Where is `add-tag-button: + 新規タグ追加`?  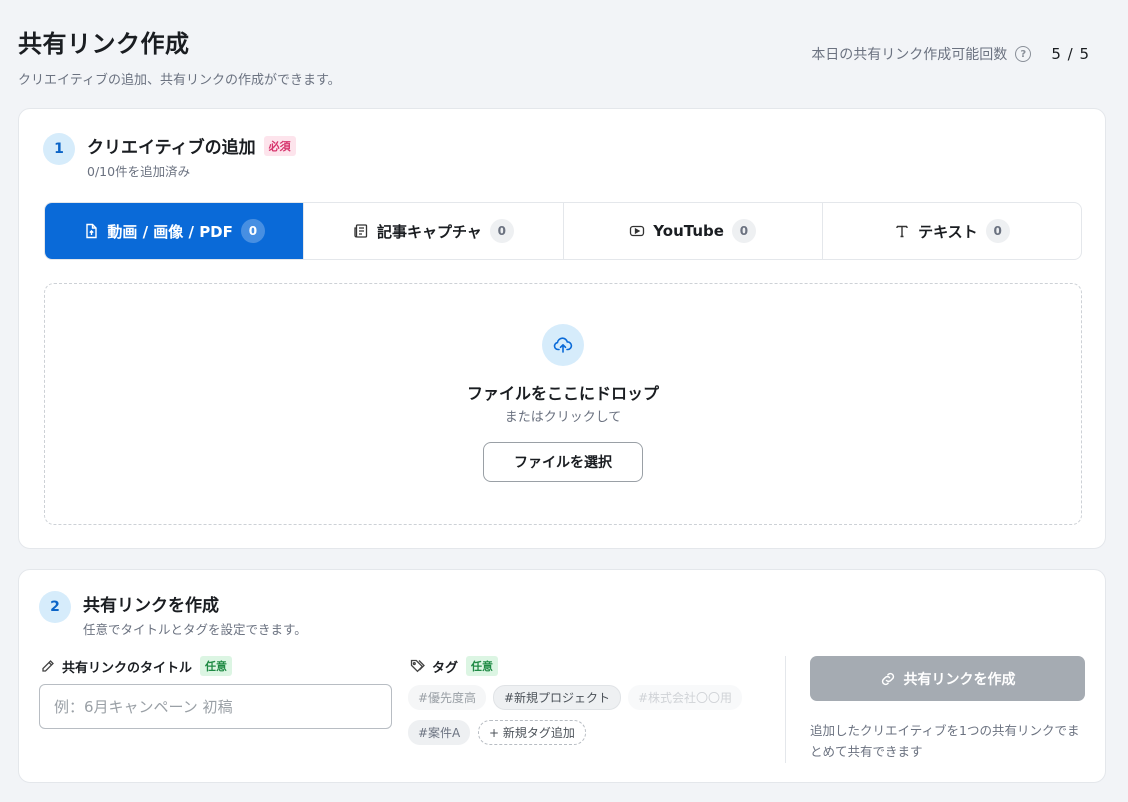
add-tag-button: + 新規タグ追加 is located at coordinates (532, 732).